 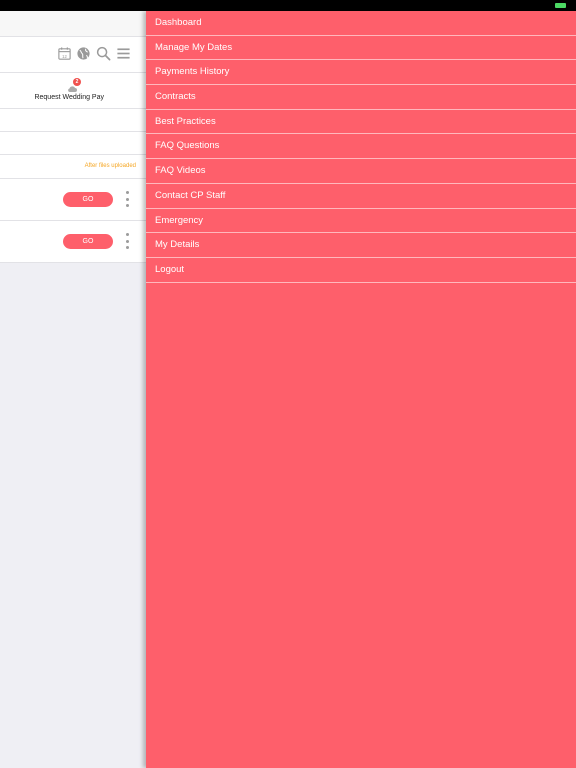 I want to click on menu-item-manage-my-dates: Manage My Dates, so click(x=361, y=48).